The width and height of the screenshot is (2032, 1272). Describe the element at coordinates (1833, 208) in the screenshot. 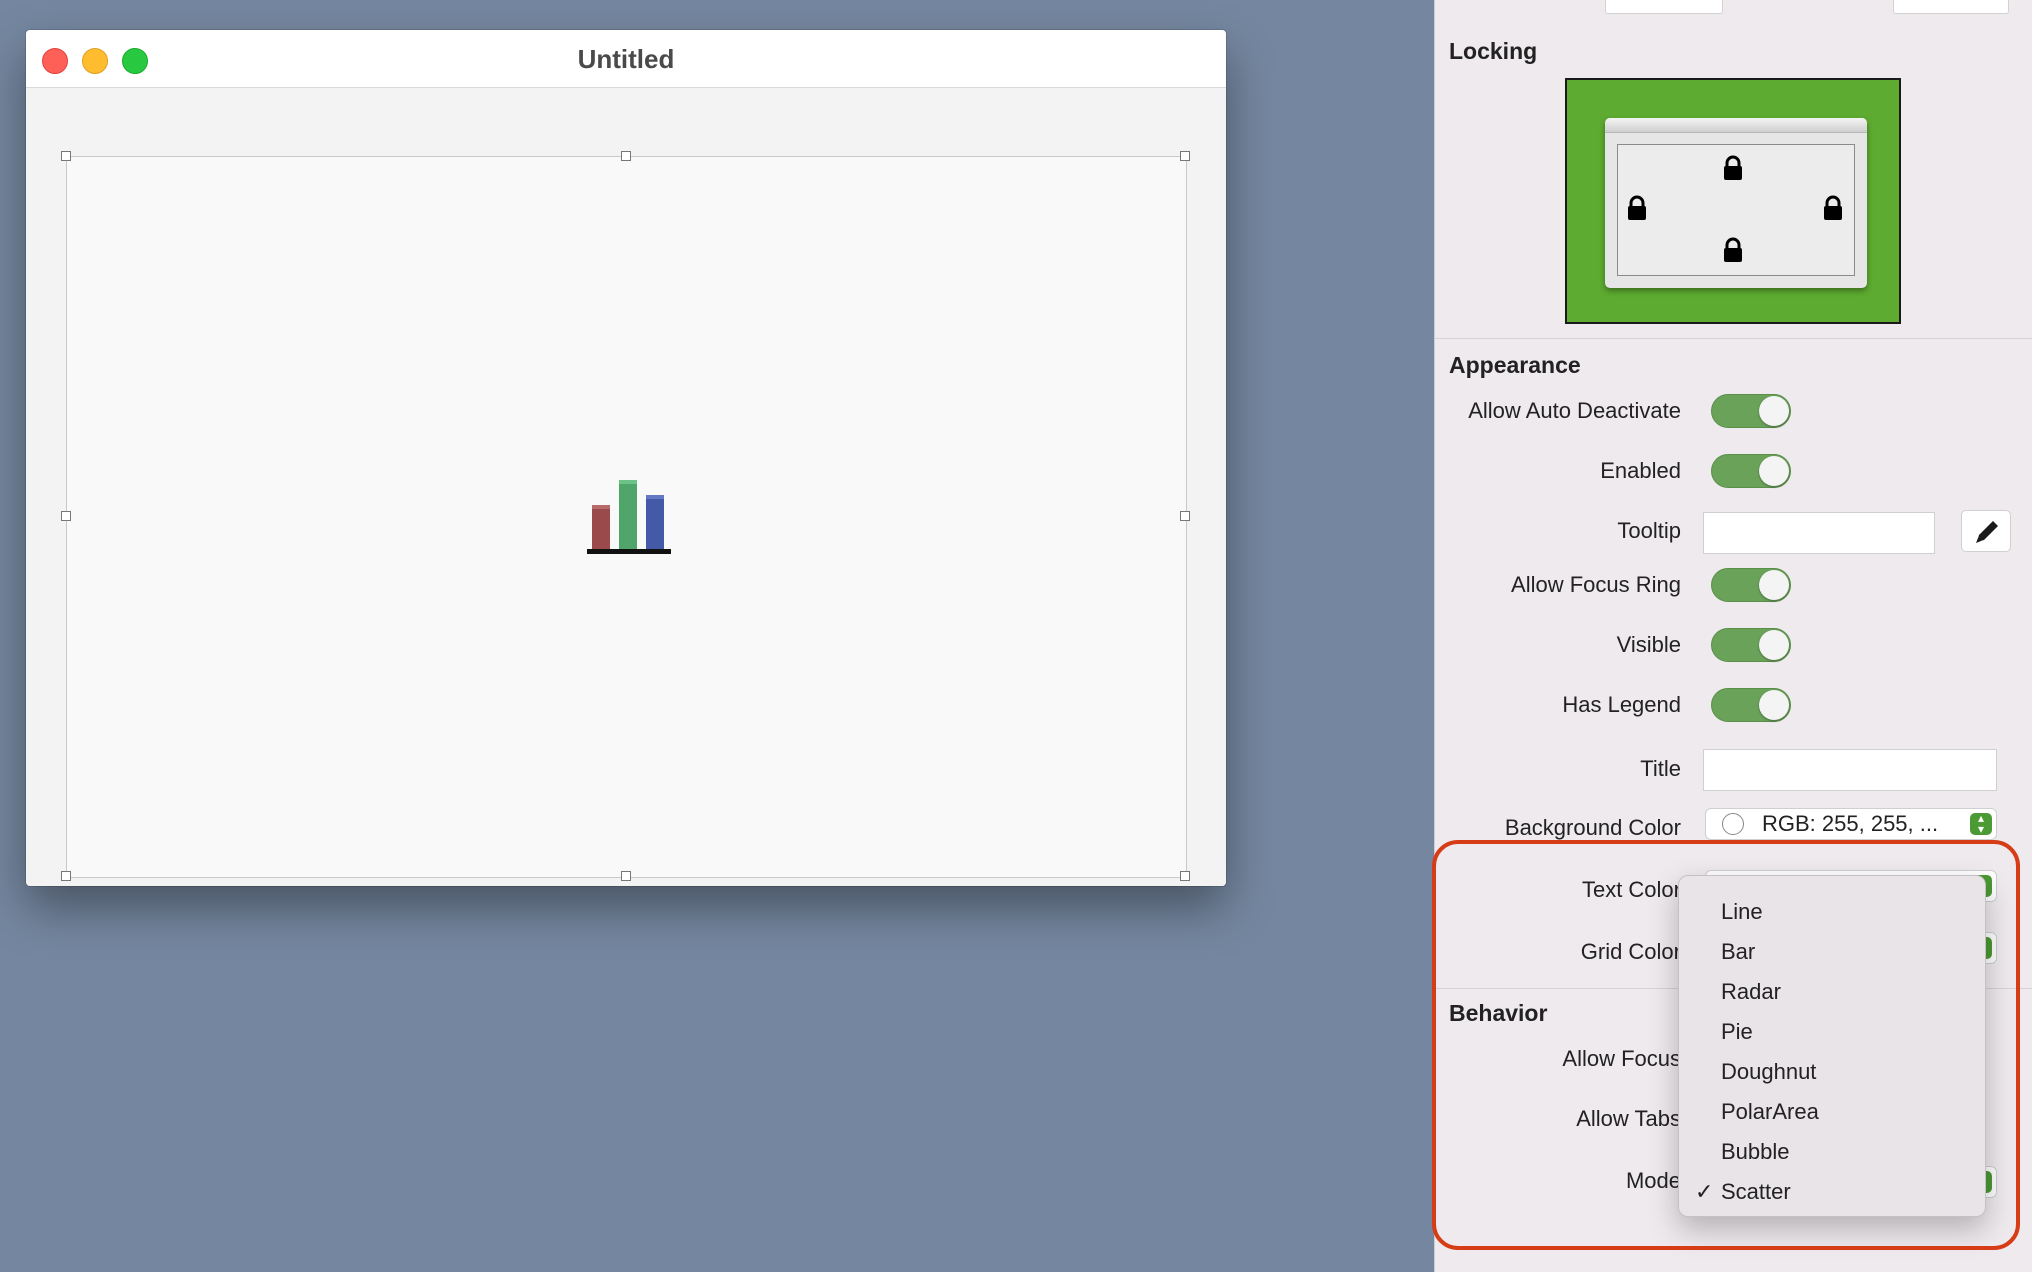

I see `lock-right-icon` at that location.